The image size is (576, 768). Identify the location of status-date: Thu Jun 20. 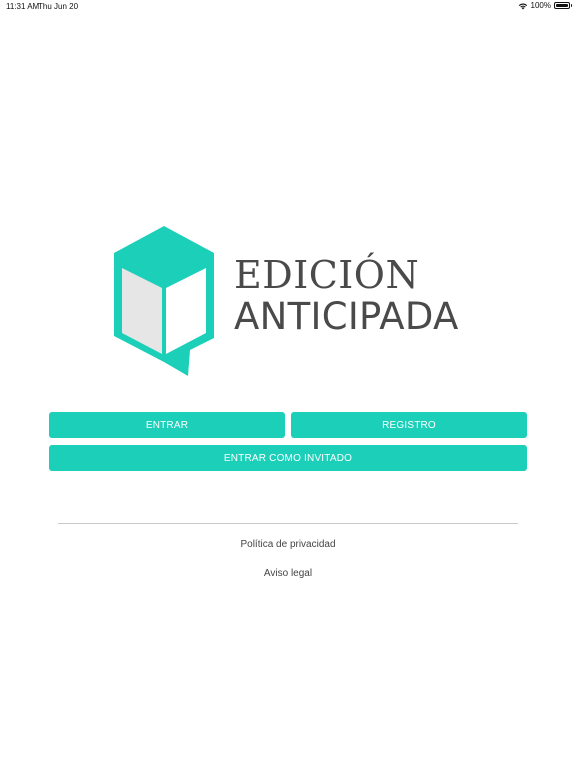
(58, 6).